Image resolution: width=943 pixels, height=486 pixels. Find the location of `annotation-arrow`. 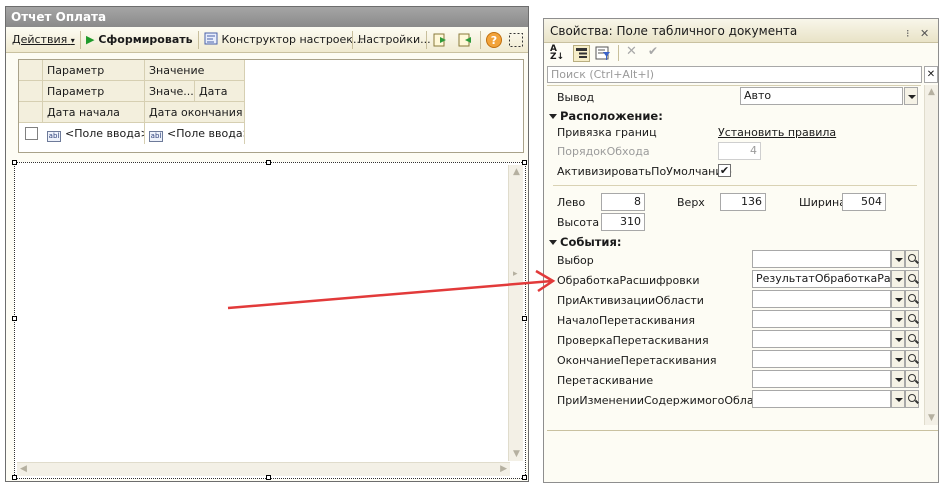

annotation-arrow is located at coordinates (391, 289).